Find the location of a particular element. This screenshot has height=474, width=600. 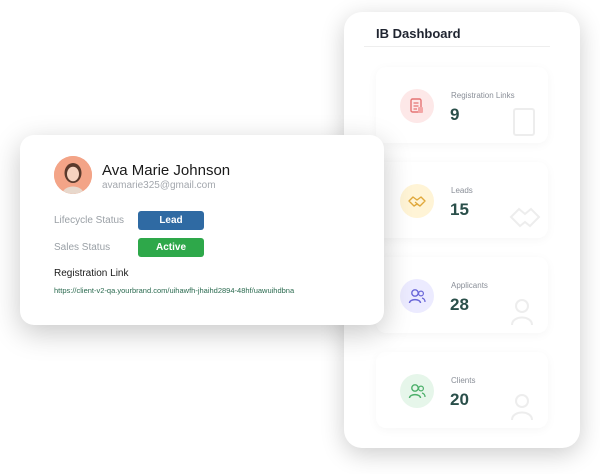

users-watermark-icon is located at coordinates (522, 312).